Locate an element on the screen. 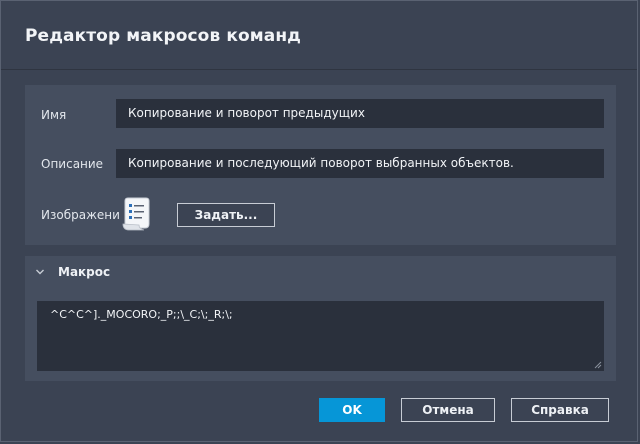 This screenshot has height=444, width=640. script-document-icon is located at coordinates (136, 214).